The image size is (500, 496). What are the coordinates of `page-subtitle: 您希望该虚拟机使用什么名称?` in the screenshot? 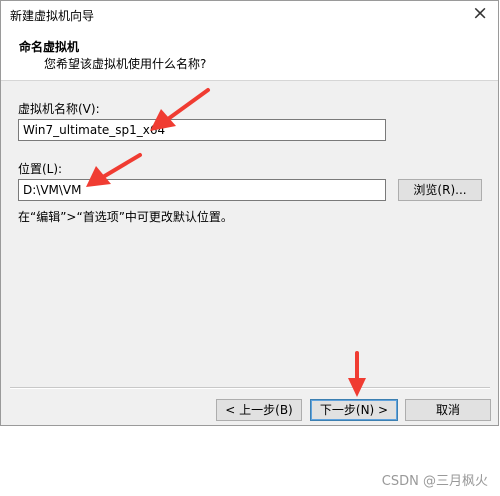 It's located at (125, 64).